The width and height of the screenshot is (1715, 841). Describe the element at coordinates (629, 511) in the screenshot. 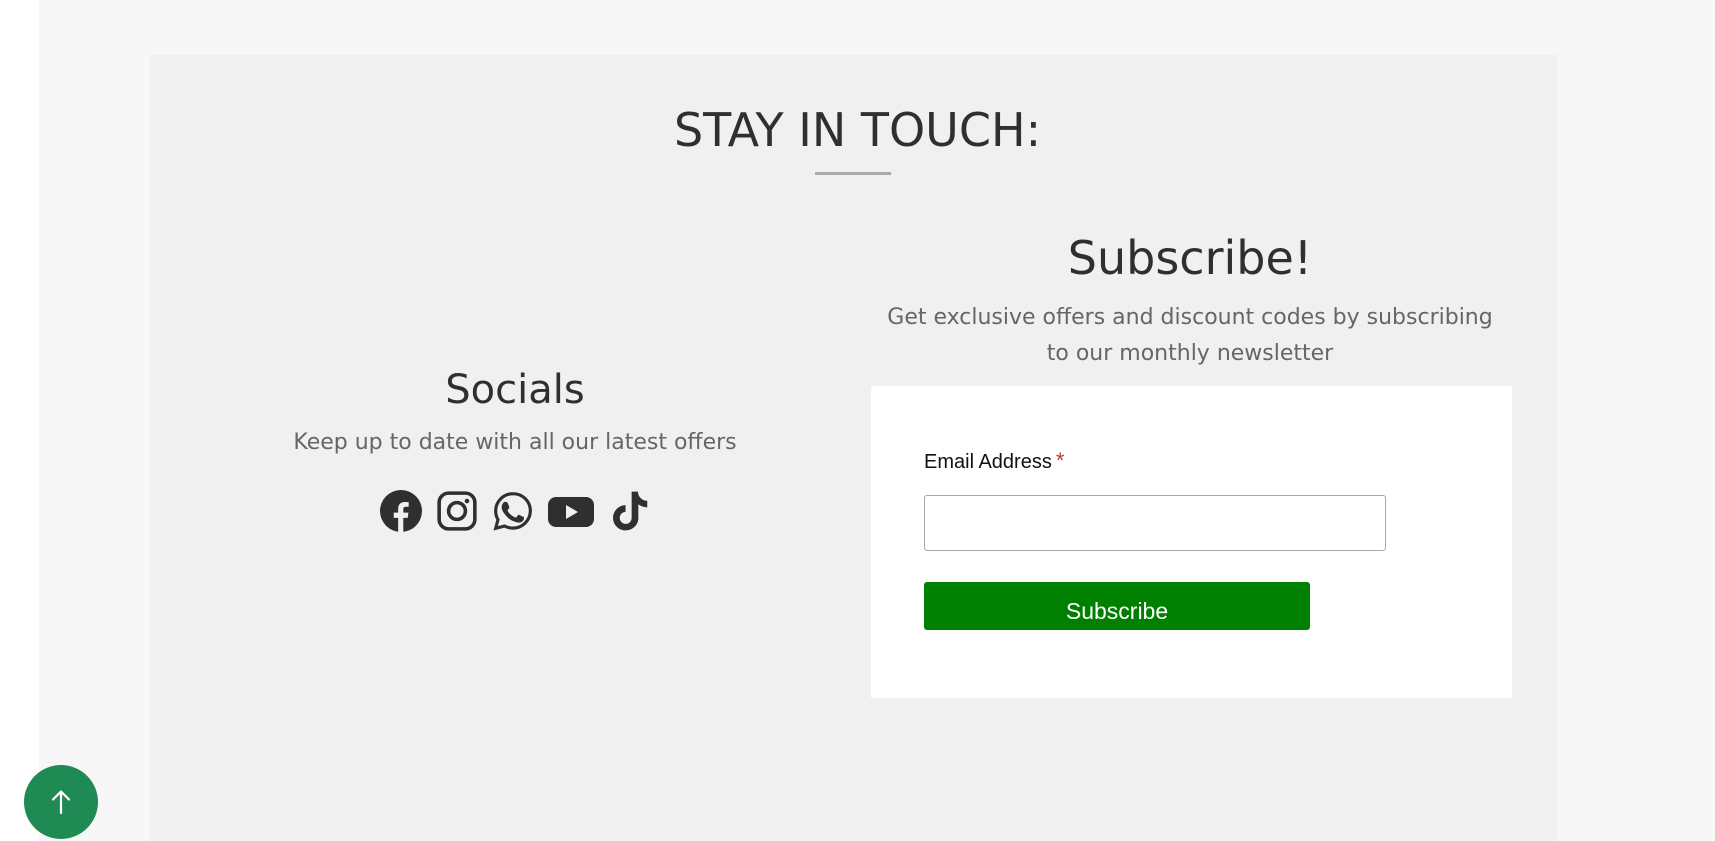

I see `tiktok-icon` at that location.